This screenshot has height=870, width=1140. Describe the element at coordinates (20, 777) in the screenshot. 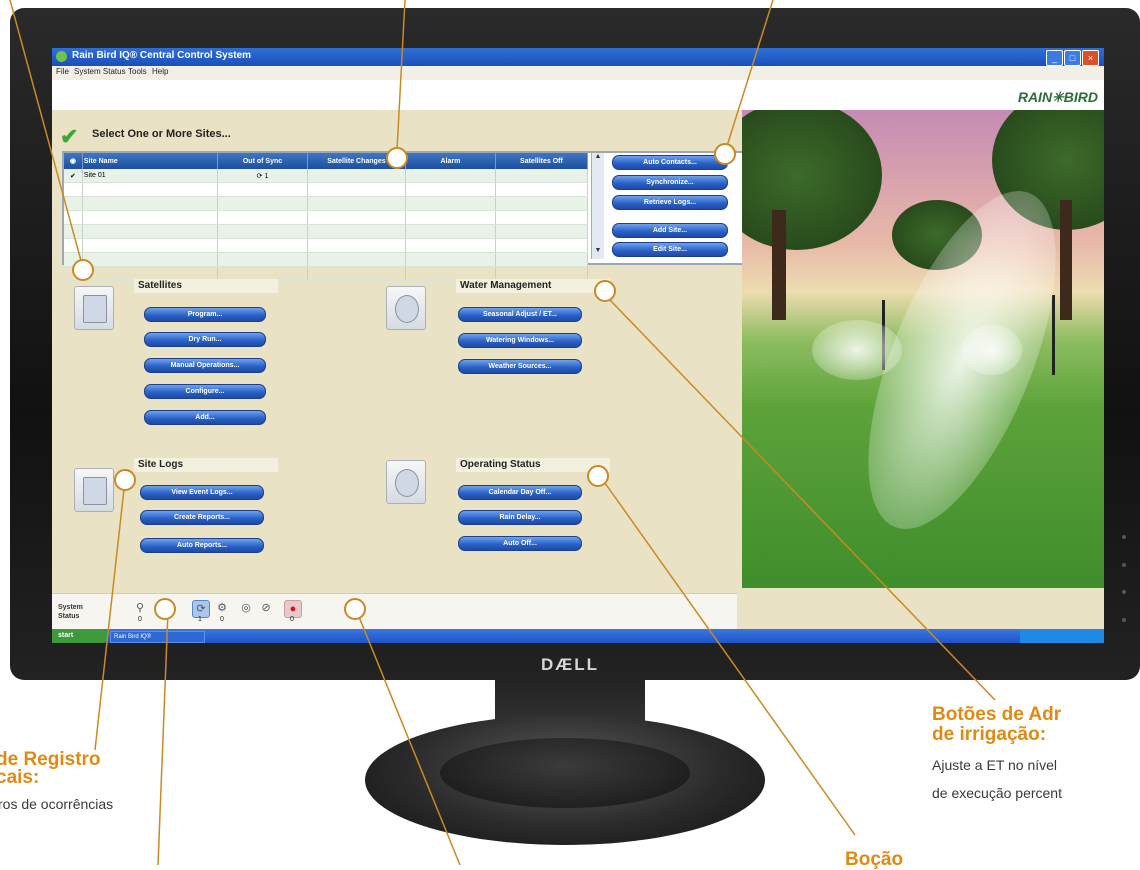

I see `logs-callout-title-2: cais:` at that location.